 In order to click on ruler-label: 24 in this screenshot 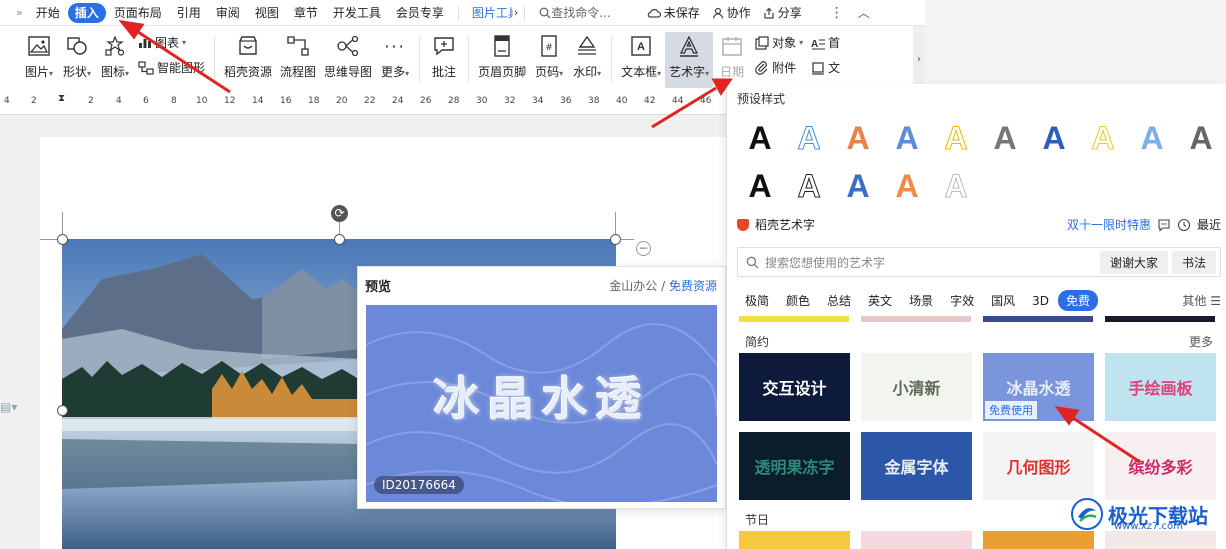, I will do `click(398, 101)`.